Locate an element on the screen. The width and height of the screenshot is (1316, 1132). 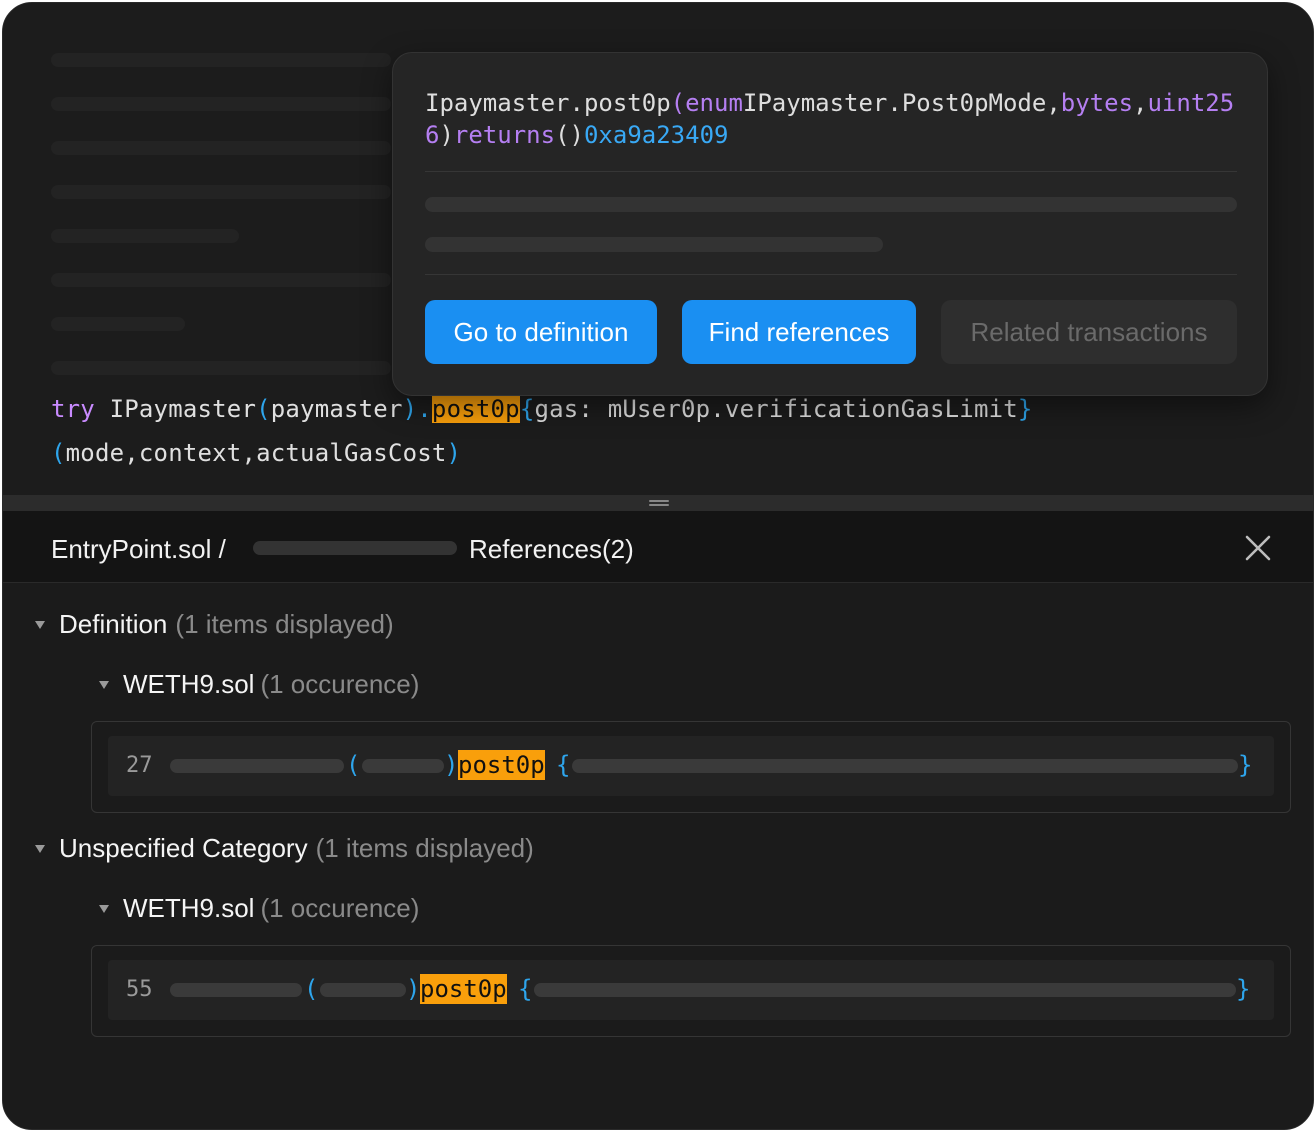
highlighted-symbol-post0p: post0p is located at coordinates (475, 409).